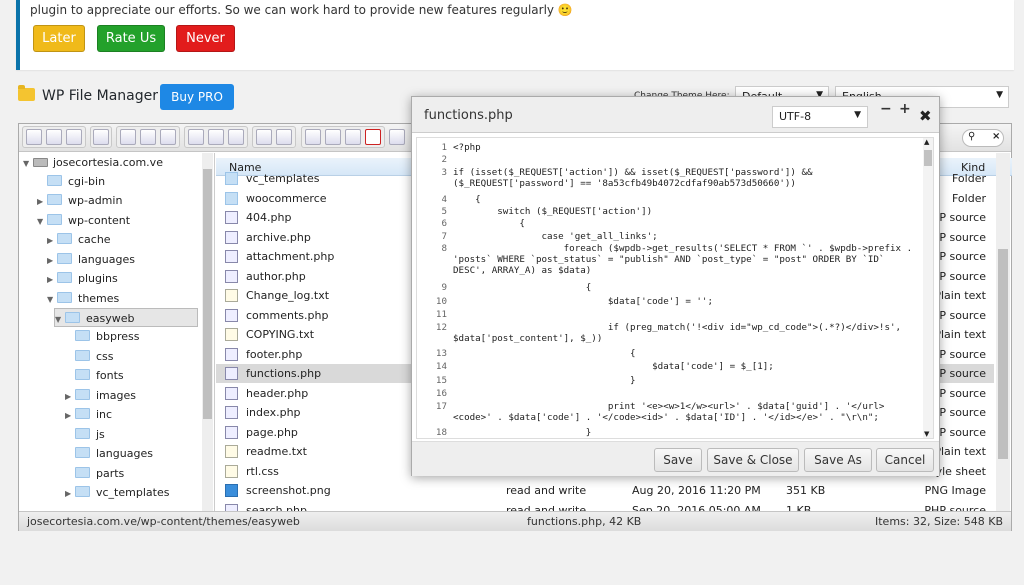 This screenshot has width=1024, height=585. I want to click on caret-down-icon: ▼, so click(857, 115).